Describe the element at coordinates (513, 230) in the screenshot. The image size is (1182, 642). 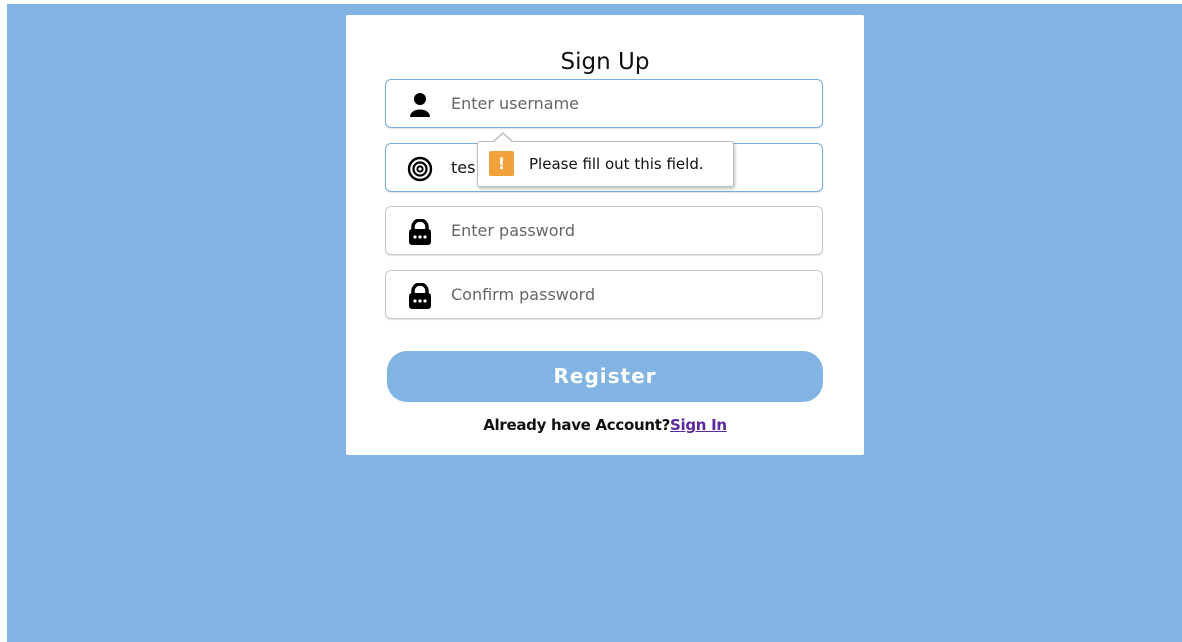
I see `password-placeholder: Enter password` at that location.